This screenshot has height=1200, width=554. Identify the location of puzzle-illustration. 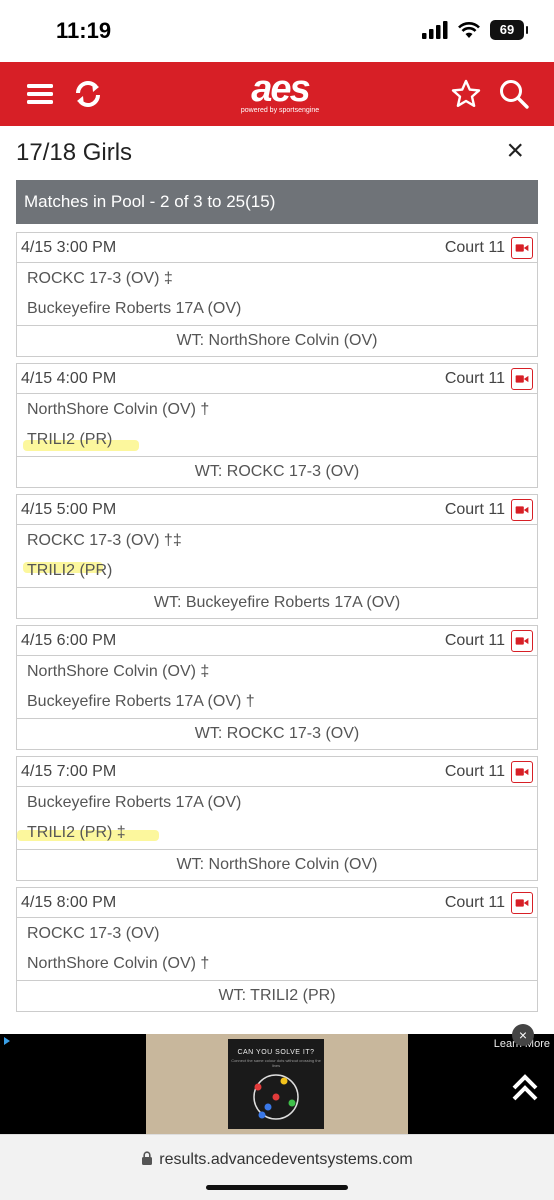
(276, 1097).